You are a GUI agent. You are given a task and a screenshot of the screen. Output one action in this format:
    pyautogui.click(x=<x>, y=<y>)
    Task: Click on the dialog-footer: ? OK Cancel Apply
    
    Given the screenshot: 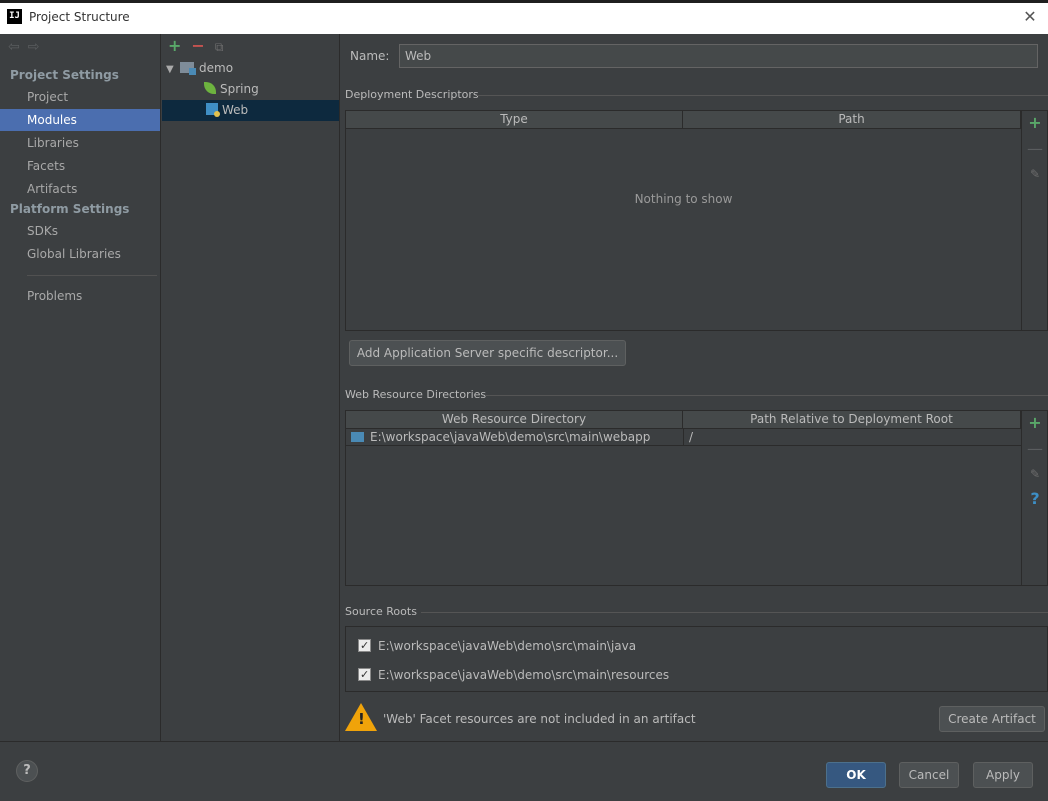 What is the action you would take?
    pyautogui.click(x=524, y=771)
    